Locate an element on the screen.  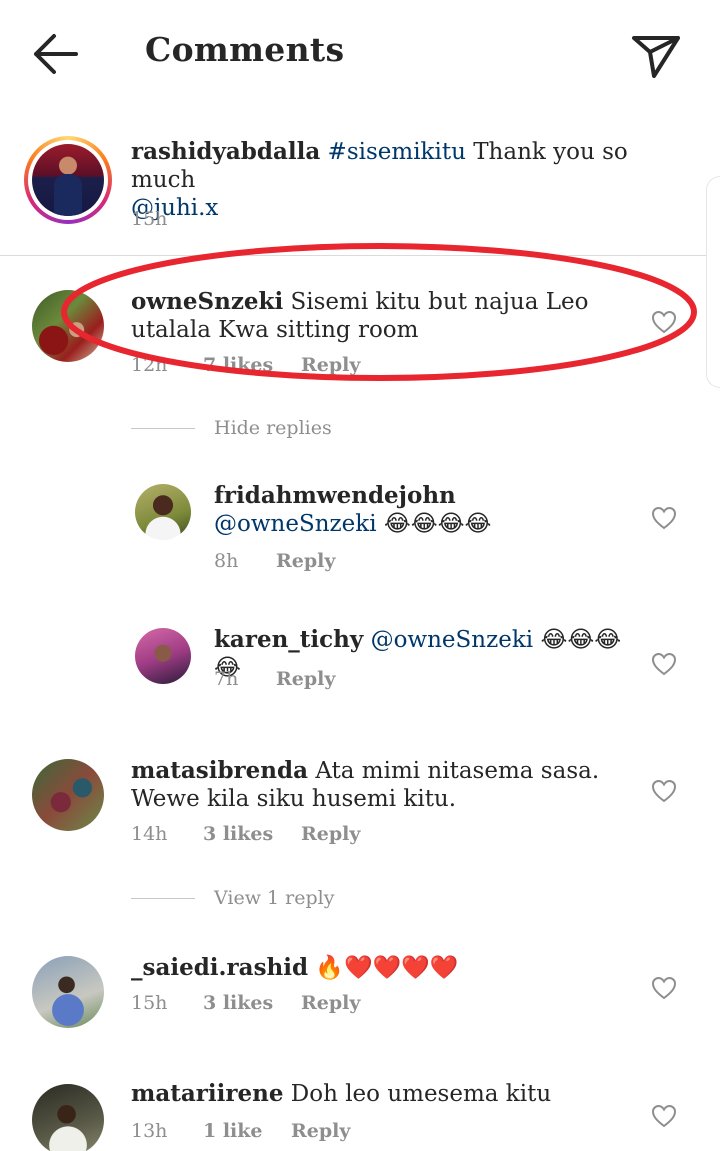
comment-time: 13h is located at coordinates (149, 1131).